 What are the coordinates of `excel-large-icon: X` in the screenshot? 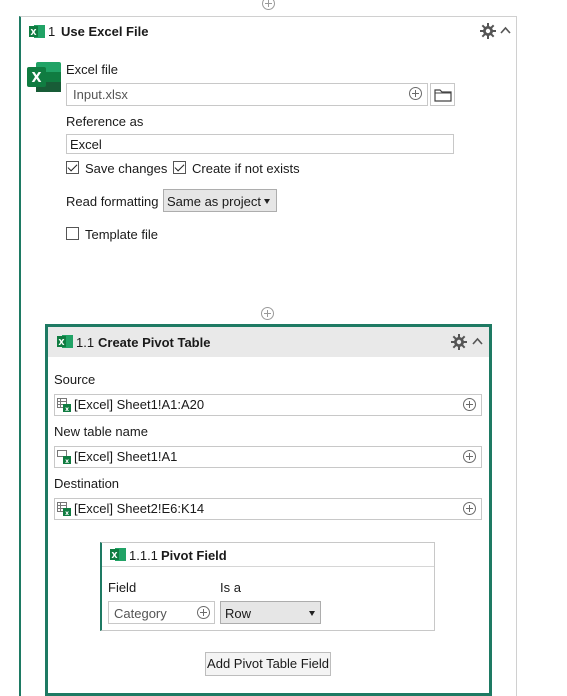 It's located at (44, 77).